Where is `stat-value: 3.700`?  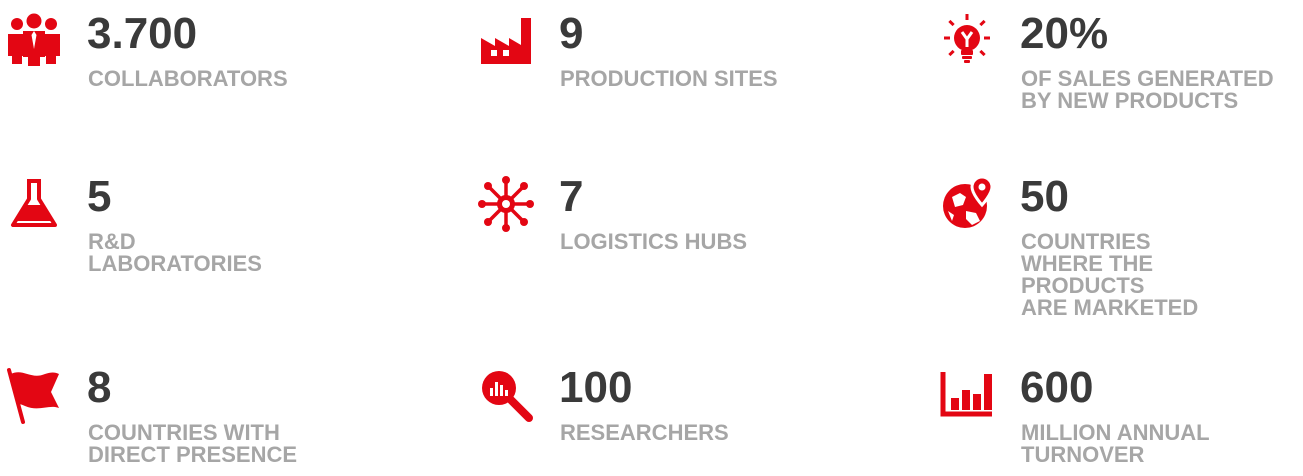
stat-value: 3.700 is located at coordinates (142, 33).